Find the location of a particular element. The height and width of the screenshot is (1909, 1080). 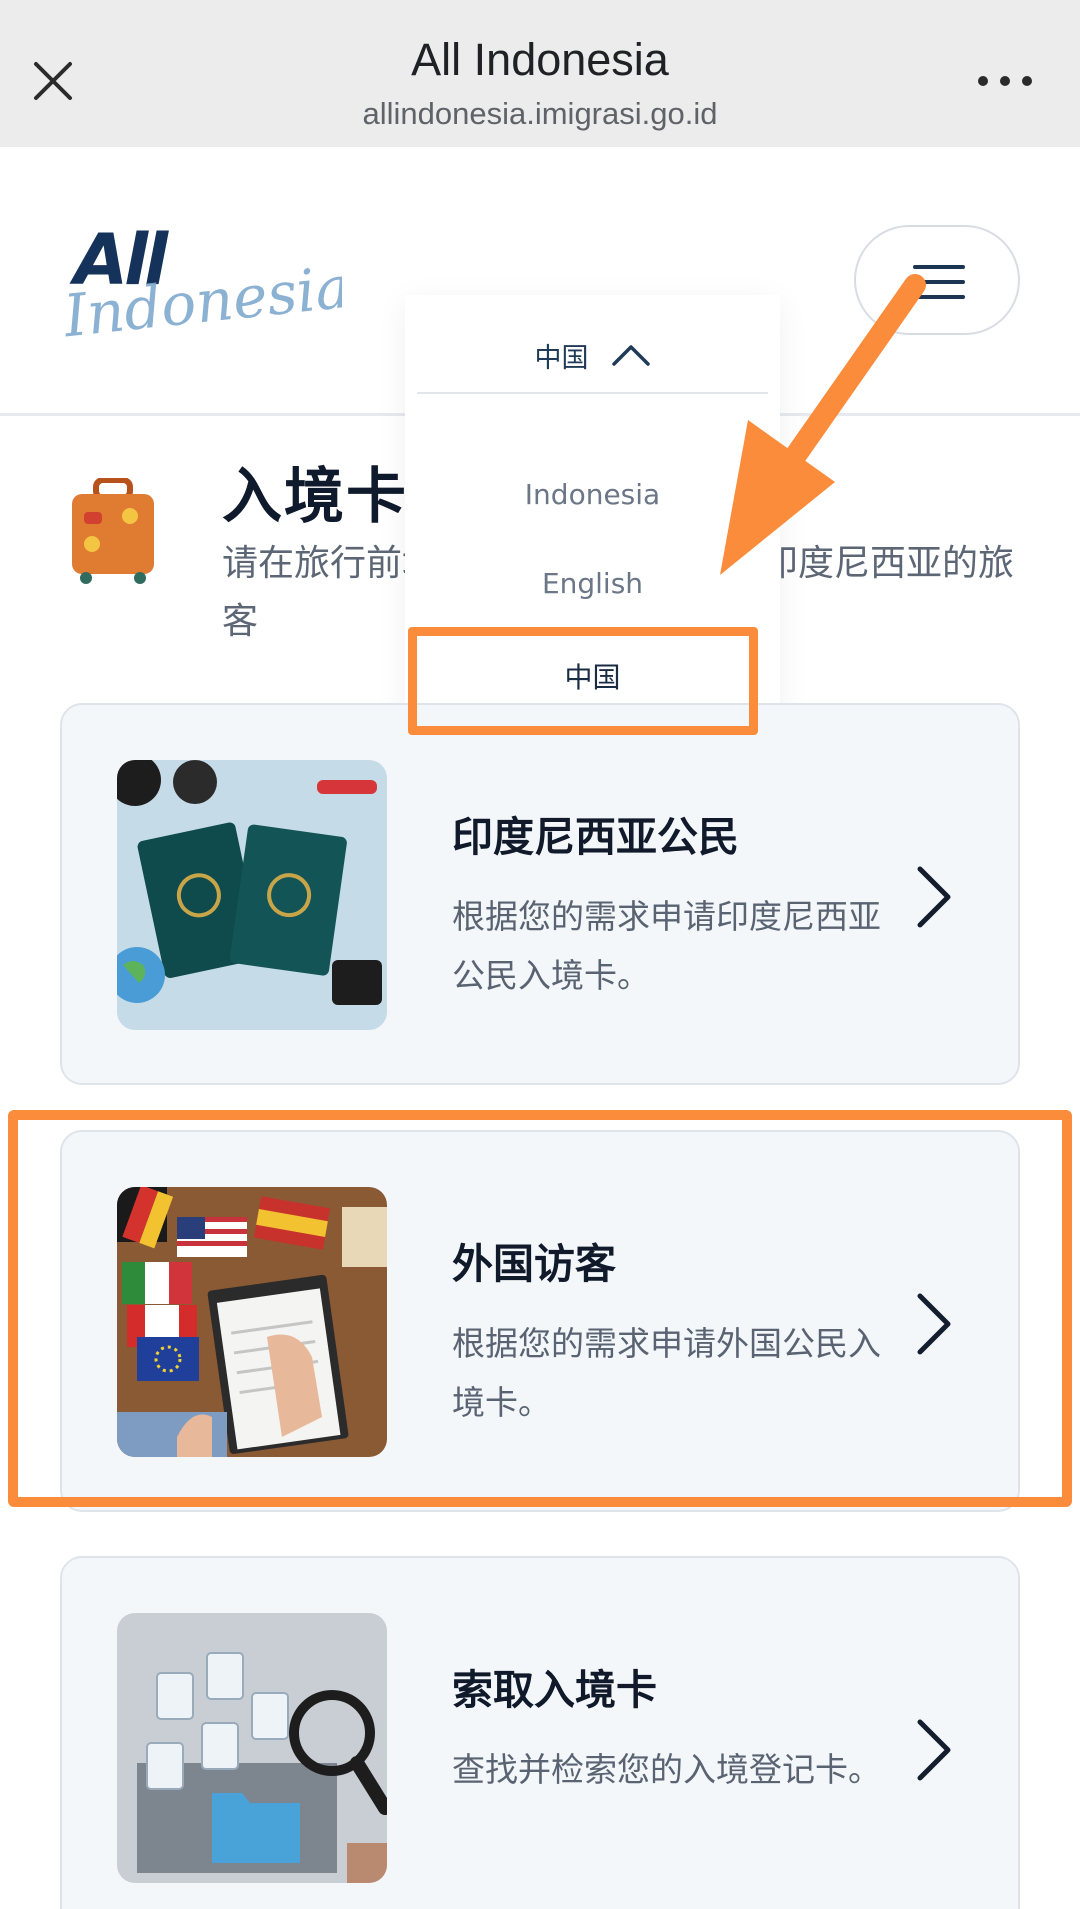

more-options-button is located at coordinates (1005, 81).